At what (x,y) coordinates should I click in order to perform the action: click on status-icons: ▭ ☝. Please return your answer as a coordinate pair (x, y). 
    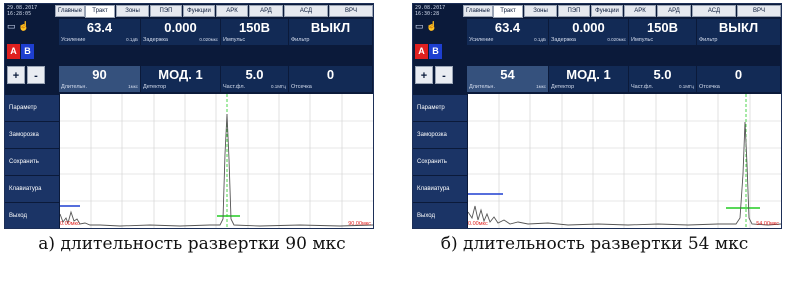
    Looking at the image, I should click on (439, 26).